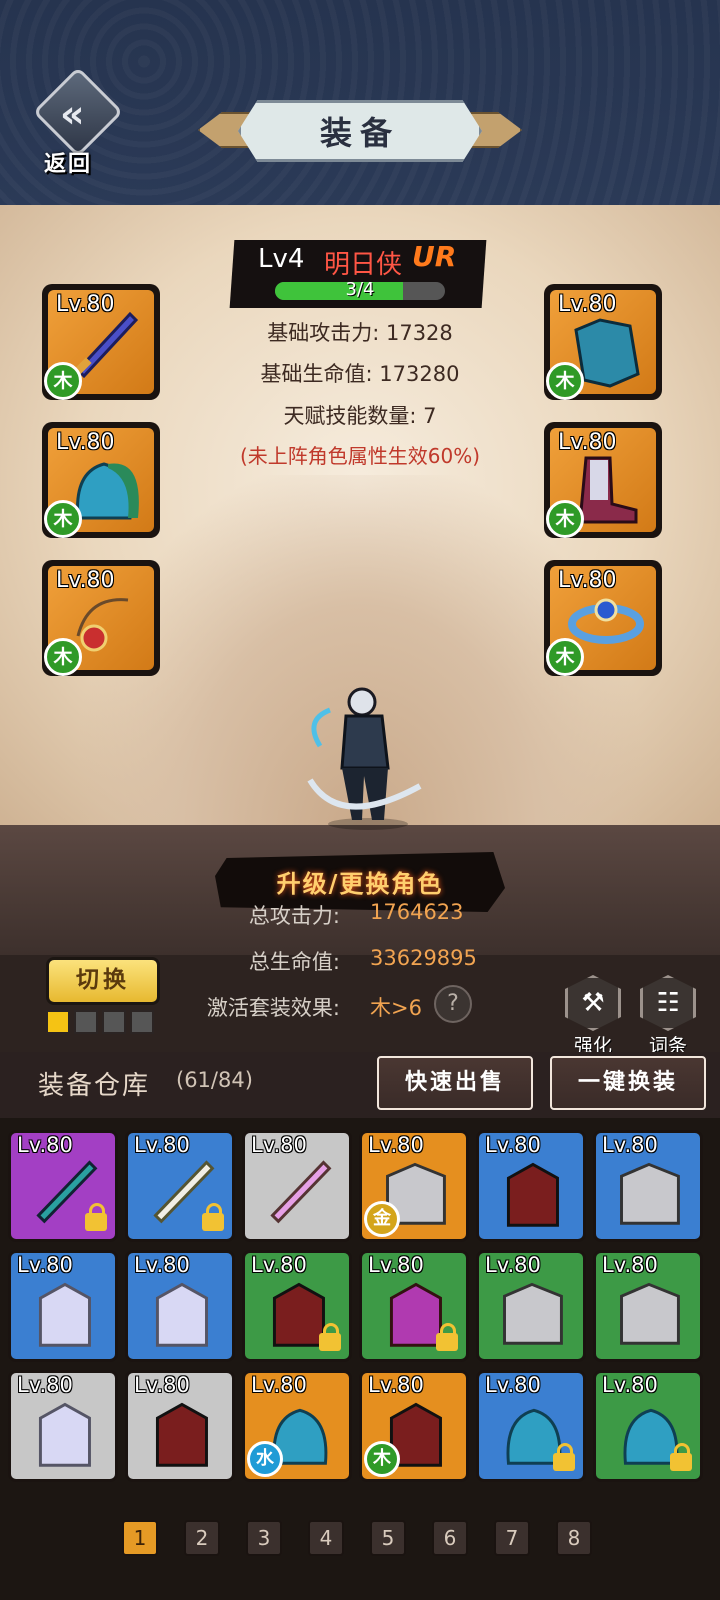  I want to click on total-attack-value: 1764623, so click(417, 912).